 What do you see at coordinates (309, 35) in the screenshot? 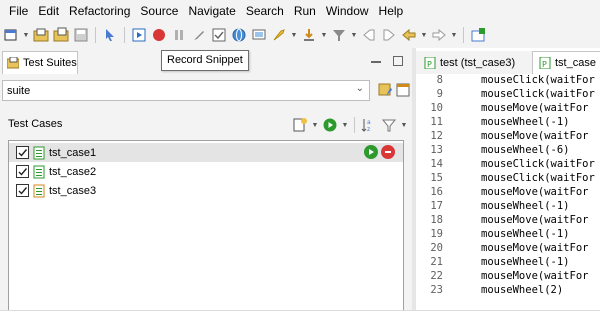
I see `download-icon` at bounding box center [309, 35].